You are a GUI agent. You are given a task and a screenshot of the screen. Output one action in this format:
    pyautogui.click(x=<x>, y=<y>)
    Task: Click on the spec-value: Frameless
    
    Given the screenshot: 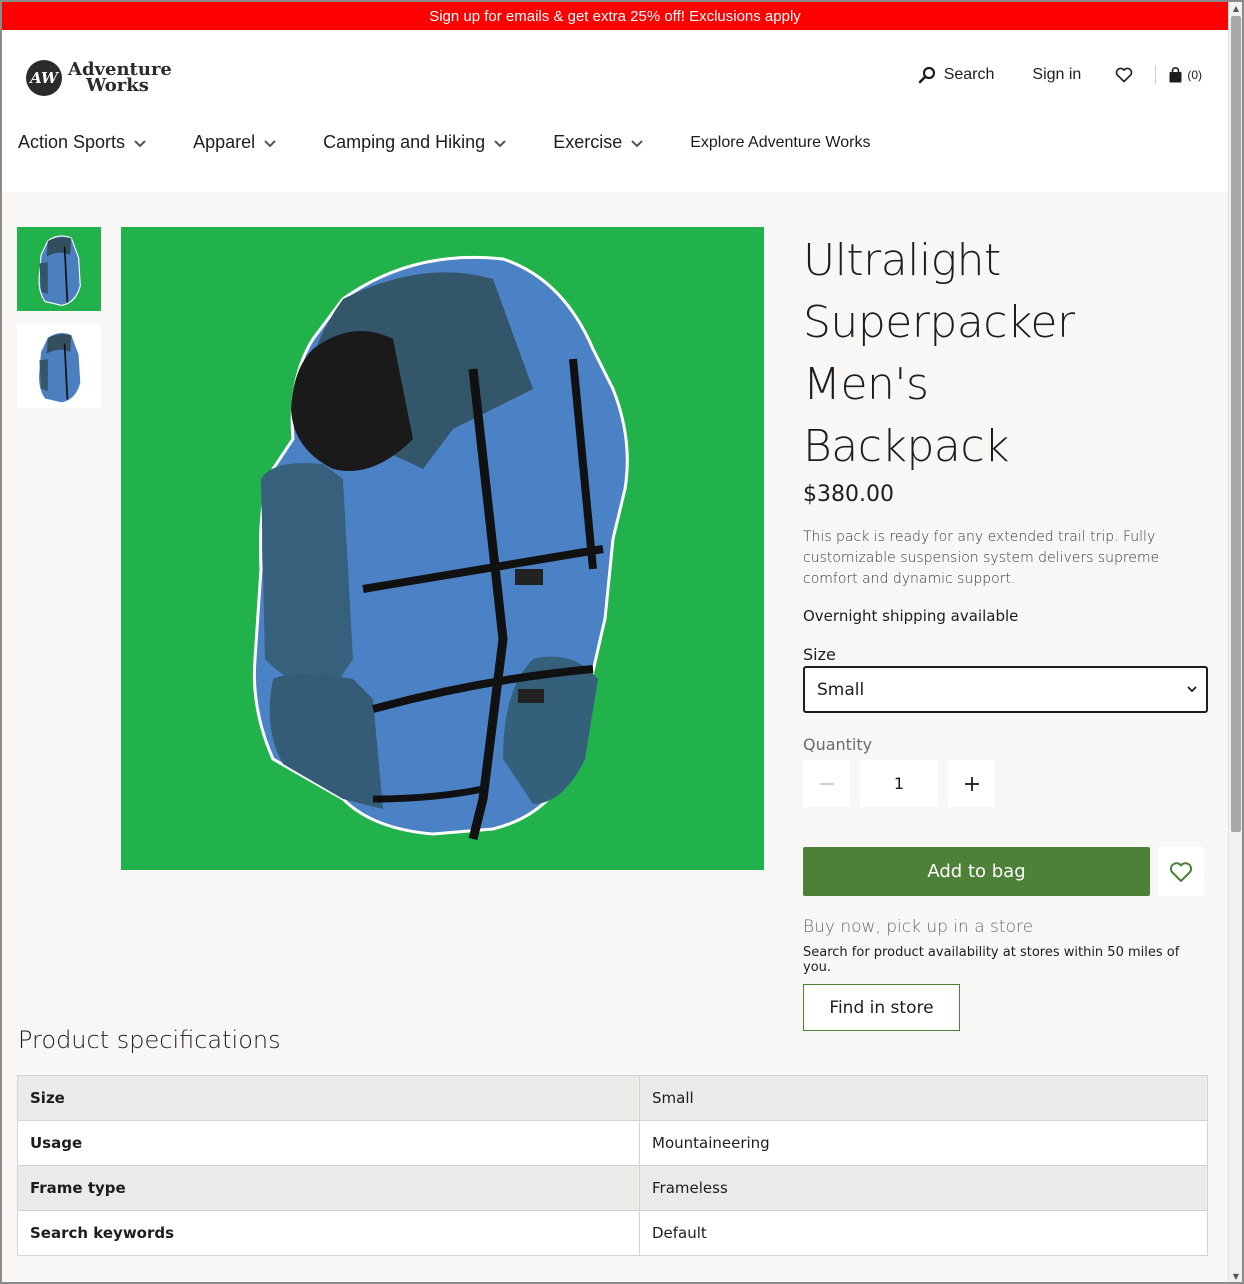 What is the action you would take?
    pyautogui.click(x=923, y=1188)
    